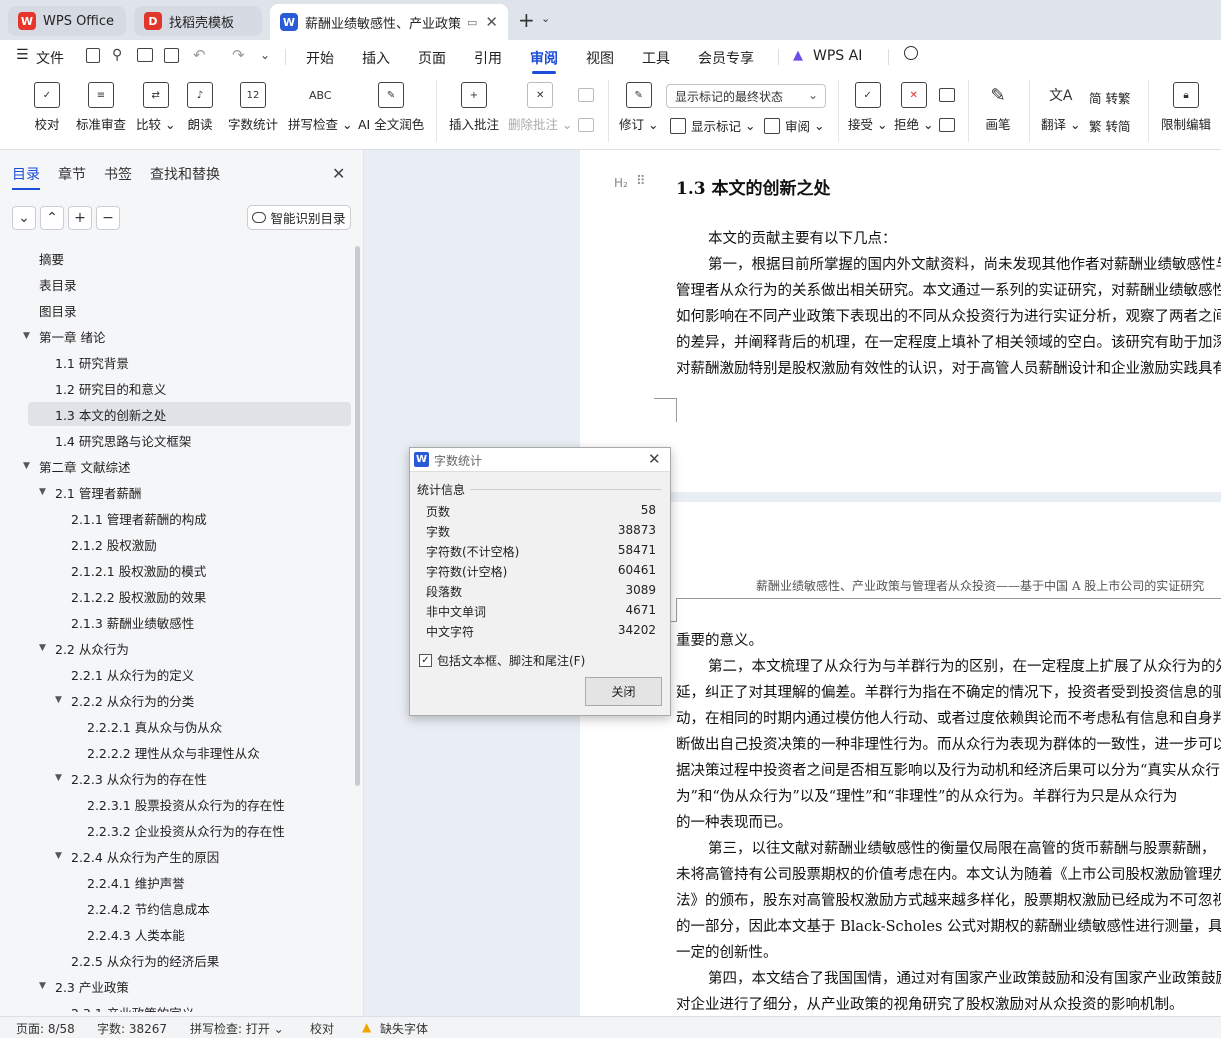 This screenshot has height=1038, width=1221. What do you see at coordinates (189, 674) in the screenshot?
I see `toc-item: 2.2.1 从众行为的定义` at bounding box center [189, 674].